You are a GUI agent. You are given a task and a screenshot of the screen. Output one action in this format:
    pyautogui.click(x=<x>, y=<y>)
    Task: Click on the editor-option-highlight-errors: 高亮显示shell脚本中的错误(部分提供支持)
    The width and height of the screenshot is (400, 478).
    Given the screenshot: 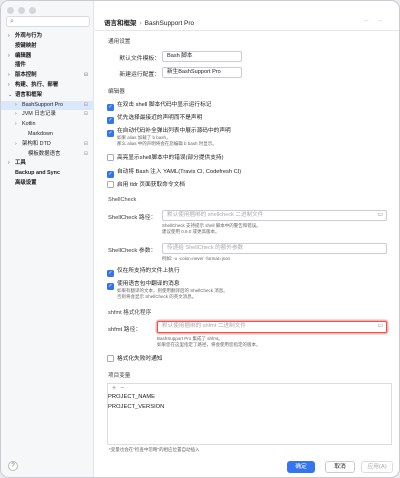 What is the action you would take?
    pyautogui.click(x=165, y=156)
    